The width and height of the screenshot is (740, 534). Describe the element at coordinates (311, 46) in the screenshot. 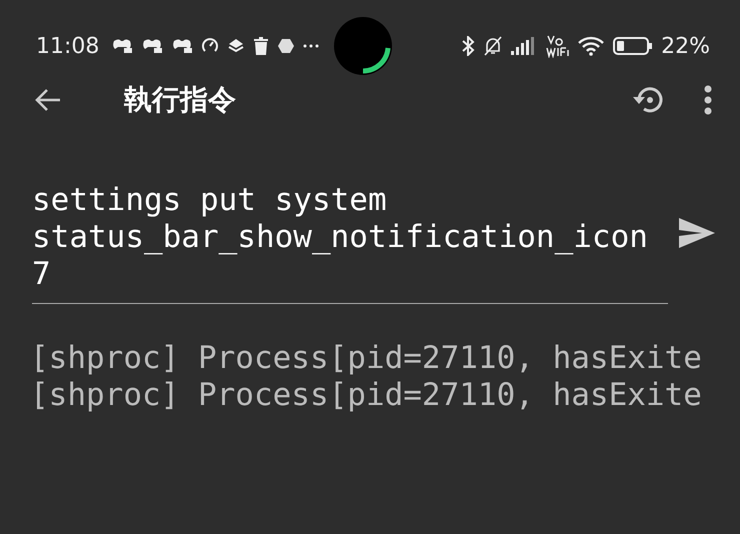

I see `more-dots-icon` at that location.